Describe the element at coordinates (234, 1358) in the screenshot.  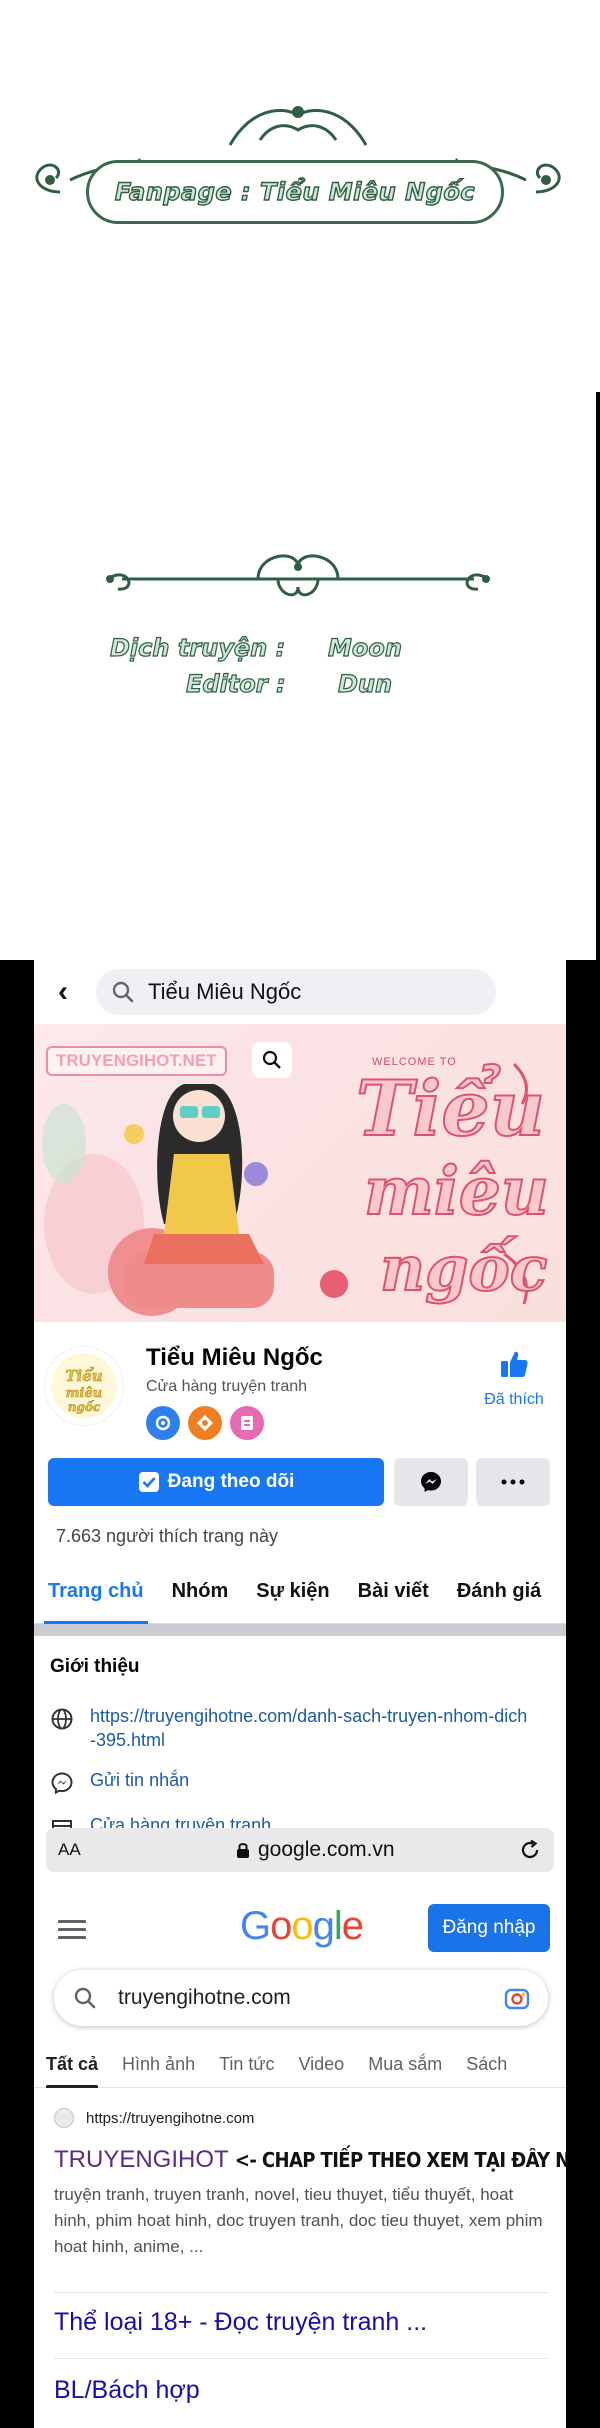
I see `page-name: Tiểu Miêu Ngốc` at that location.